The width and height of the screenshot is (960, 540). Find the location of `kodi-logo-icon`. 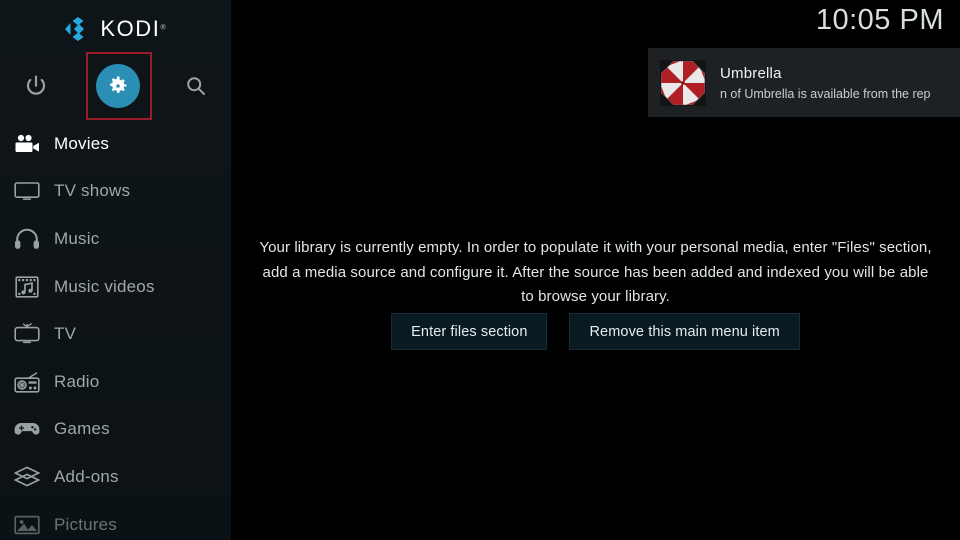

kodi-logo-icon is located at coordinates (75, 29).